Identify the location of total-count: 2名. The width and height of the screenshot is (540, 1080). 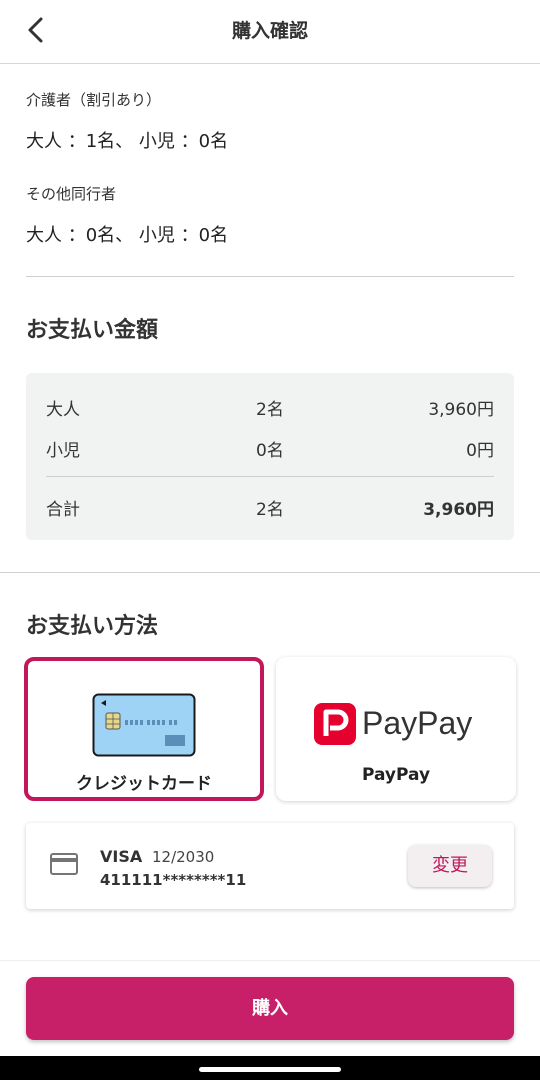
(270, 510).